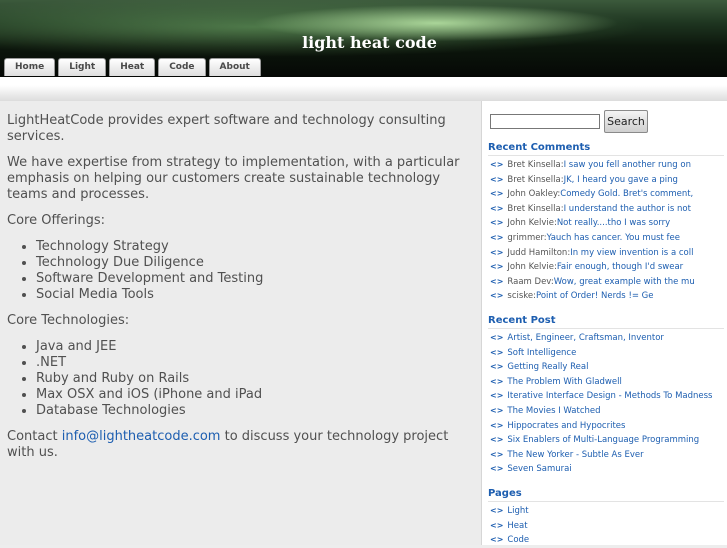  Describe the element at coordinates (621, 180) in the screenshot. I see `comment-link: JK, I heard you gave a ping` at that location.